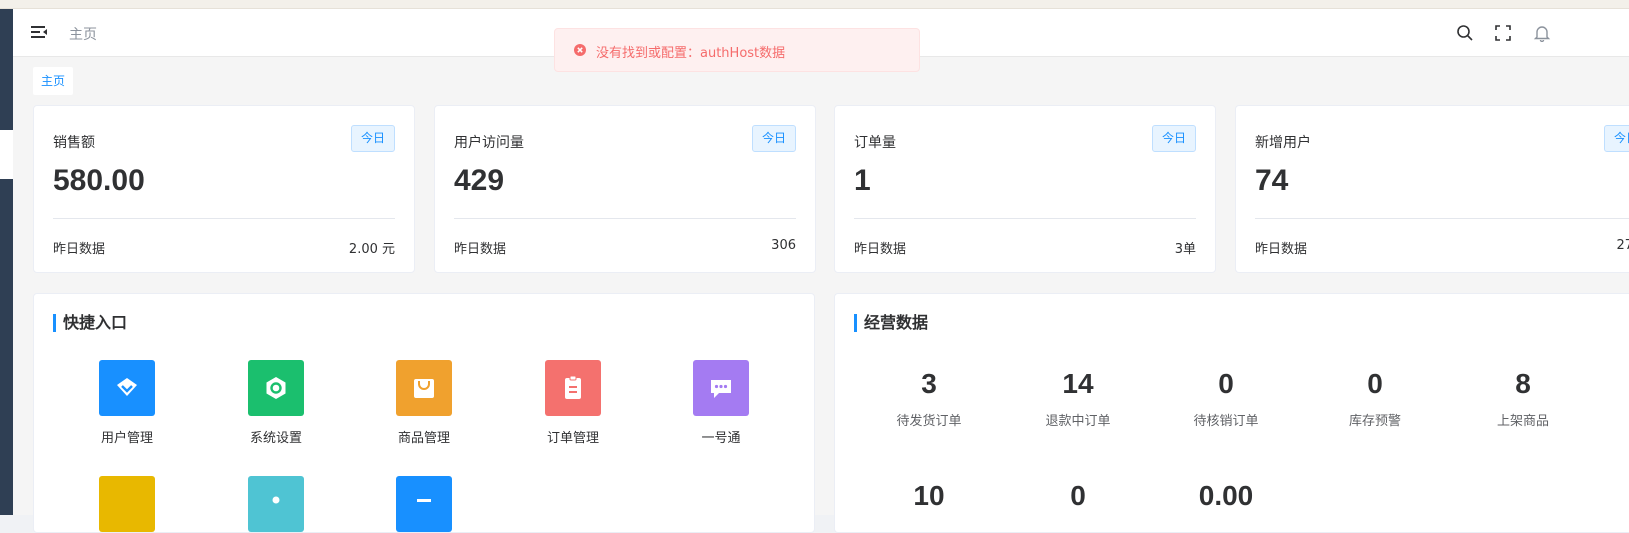 The width and height of the screenshot is (1629, 533). What do you see at coordinates (862, 180) in the screenshot?
I see `stat-value: 1` at bounding box center [862, 180].